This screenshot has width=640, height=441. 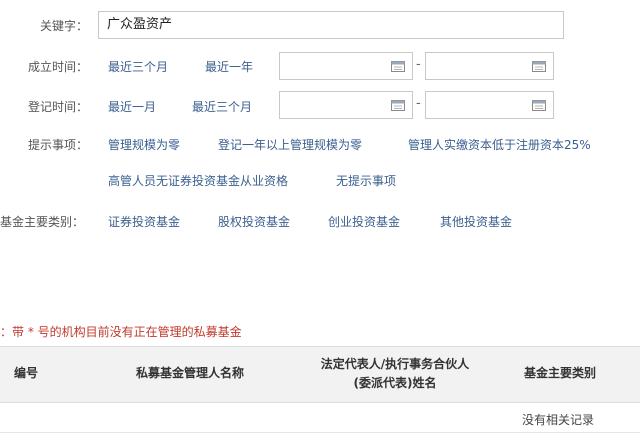 What do you see at coordinates (57, 107) in the screenshot?
I see `registered-label: 登记时间：` at bounding box center [57, 107].